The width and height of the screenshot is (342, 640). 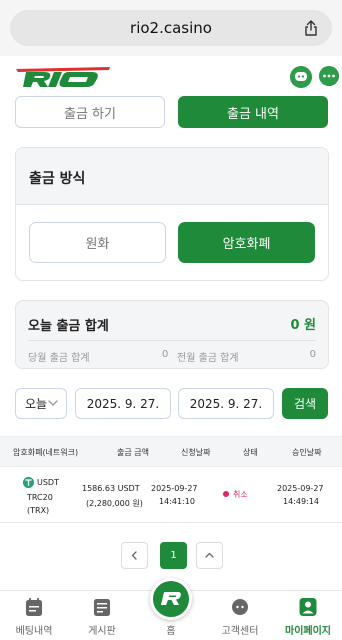 I want to click on browser-bar: rio2.casino, so click(x=171, y=28).